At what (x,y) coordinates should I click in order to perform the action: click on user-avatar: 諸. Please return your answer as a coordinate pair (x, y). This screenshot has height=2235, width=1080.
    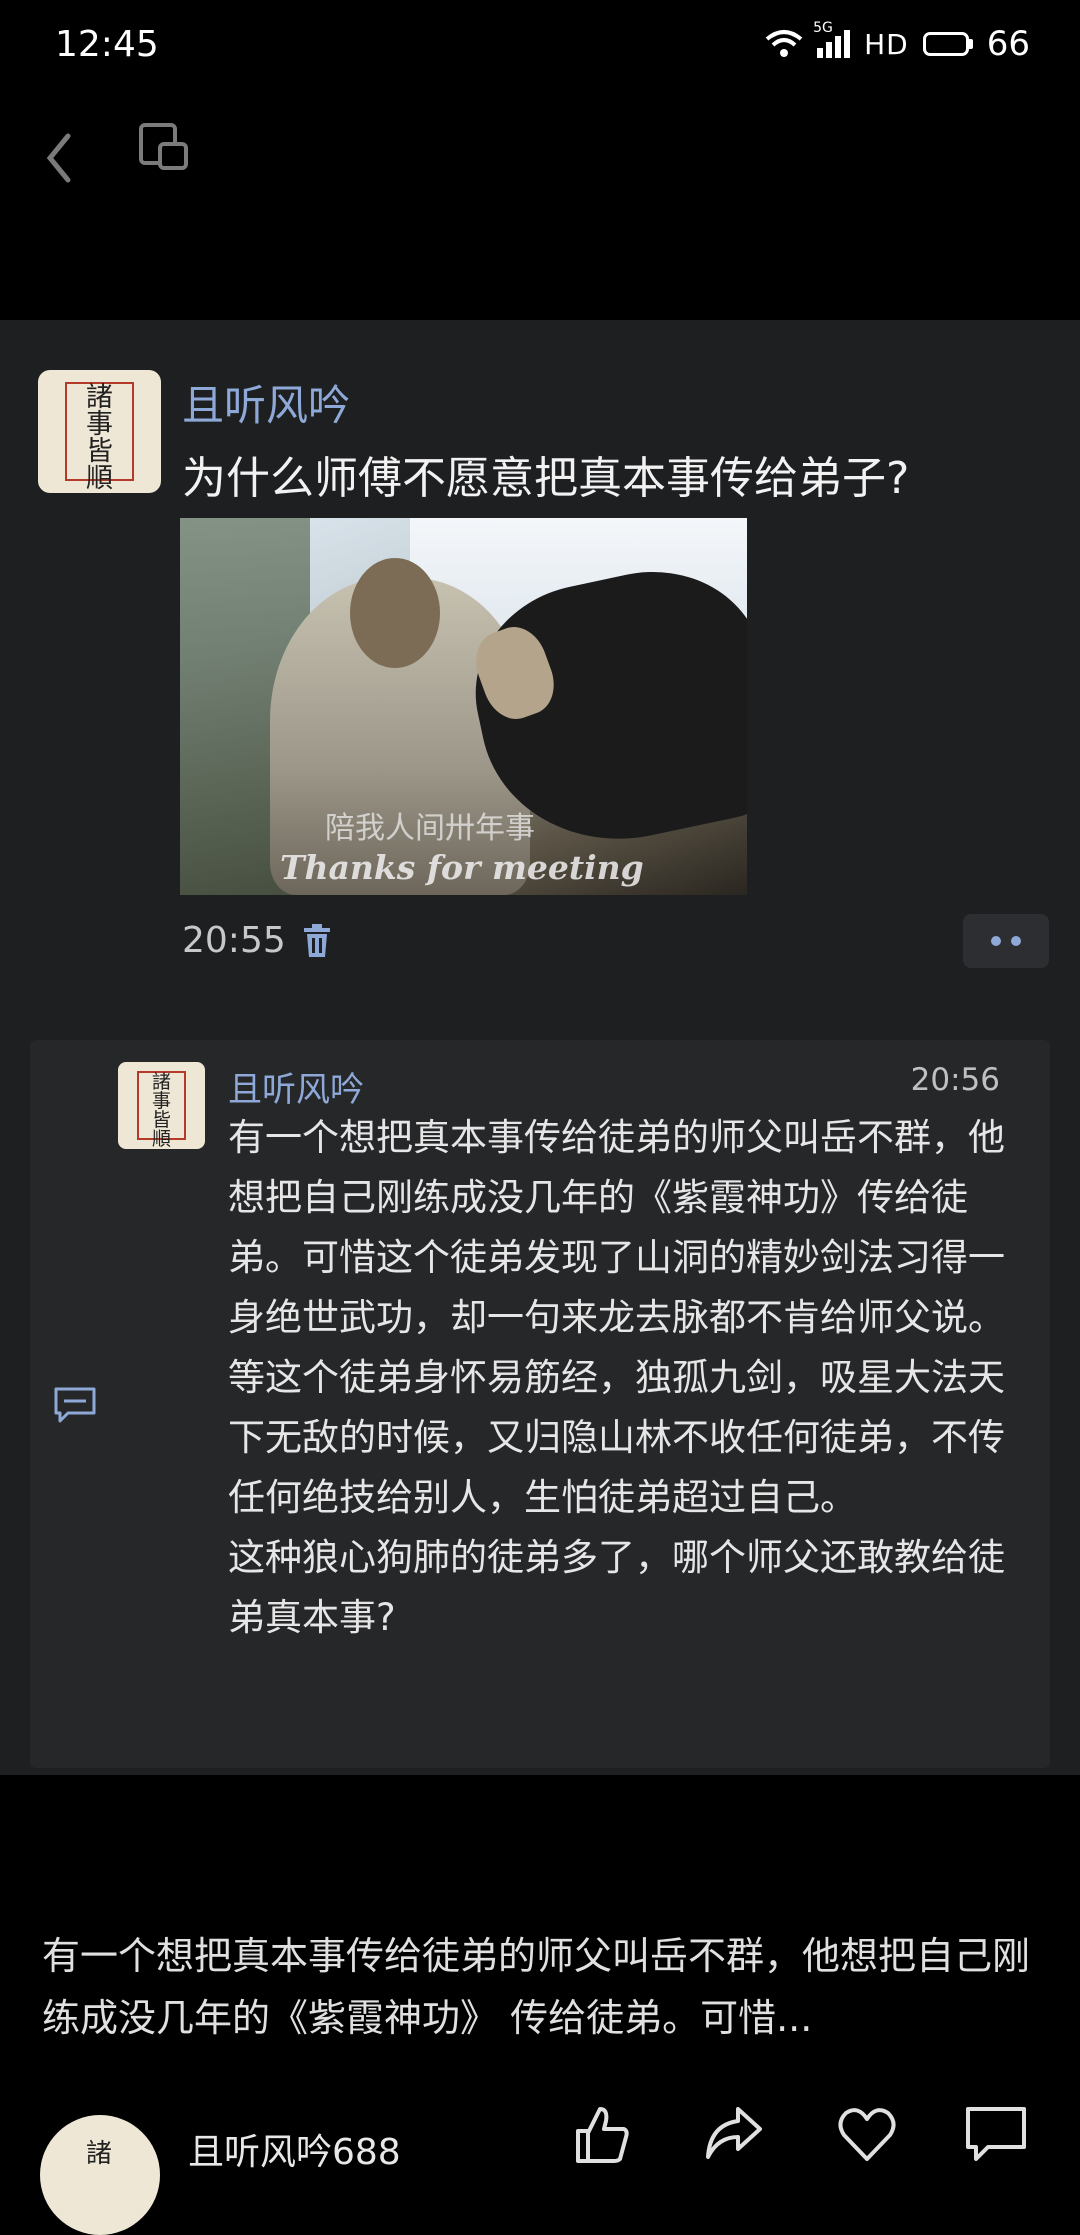
    Looking at the image, I should click on (100, 2175).